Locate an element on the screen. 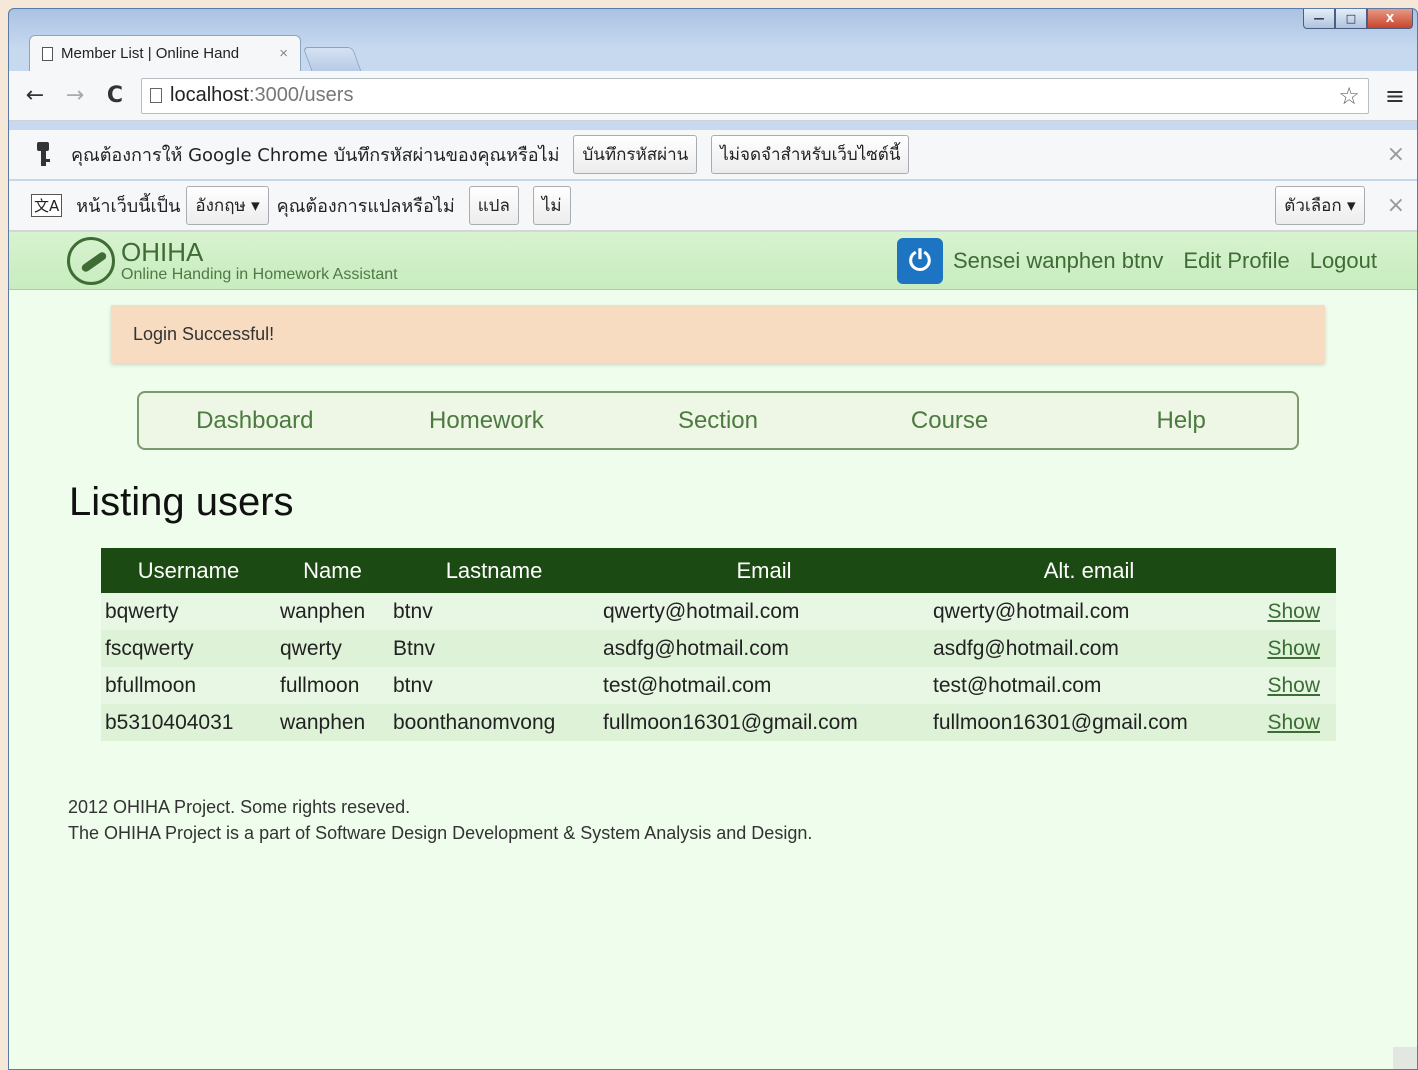  logo-title: OHIHA is located at coordinates (162, 251).